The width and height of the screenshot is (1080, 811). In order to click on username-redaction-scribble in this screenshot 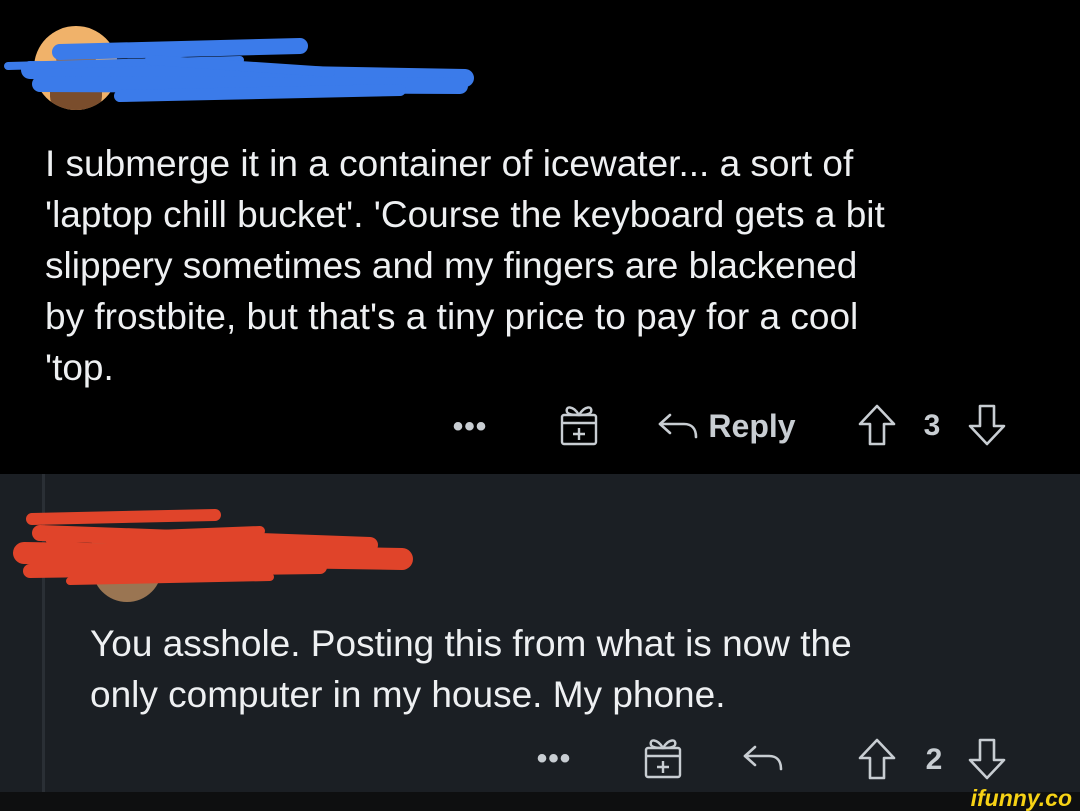, I will do `click(239, 70)`.